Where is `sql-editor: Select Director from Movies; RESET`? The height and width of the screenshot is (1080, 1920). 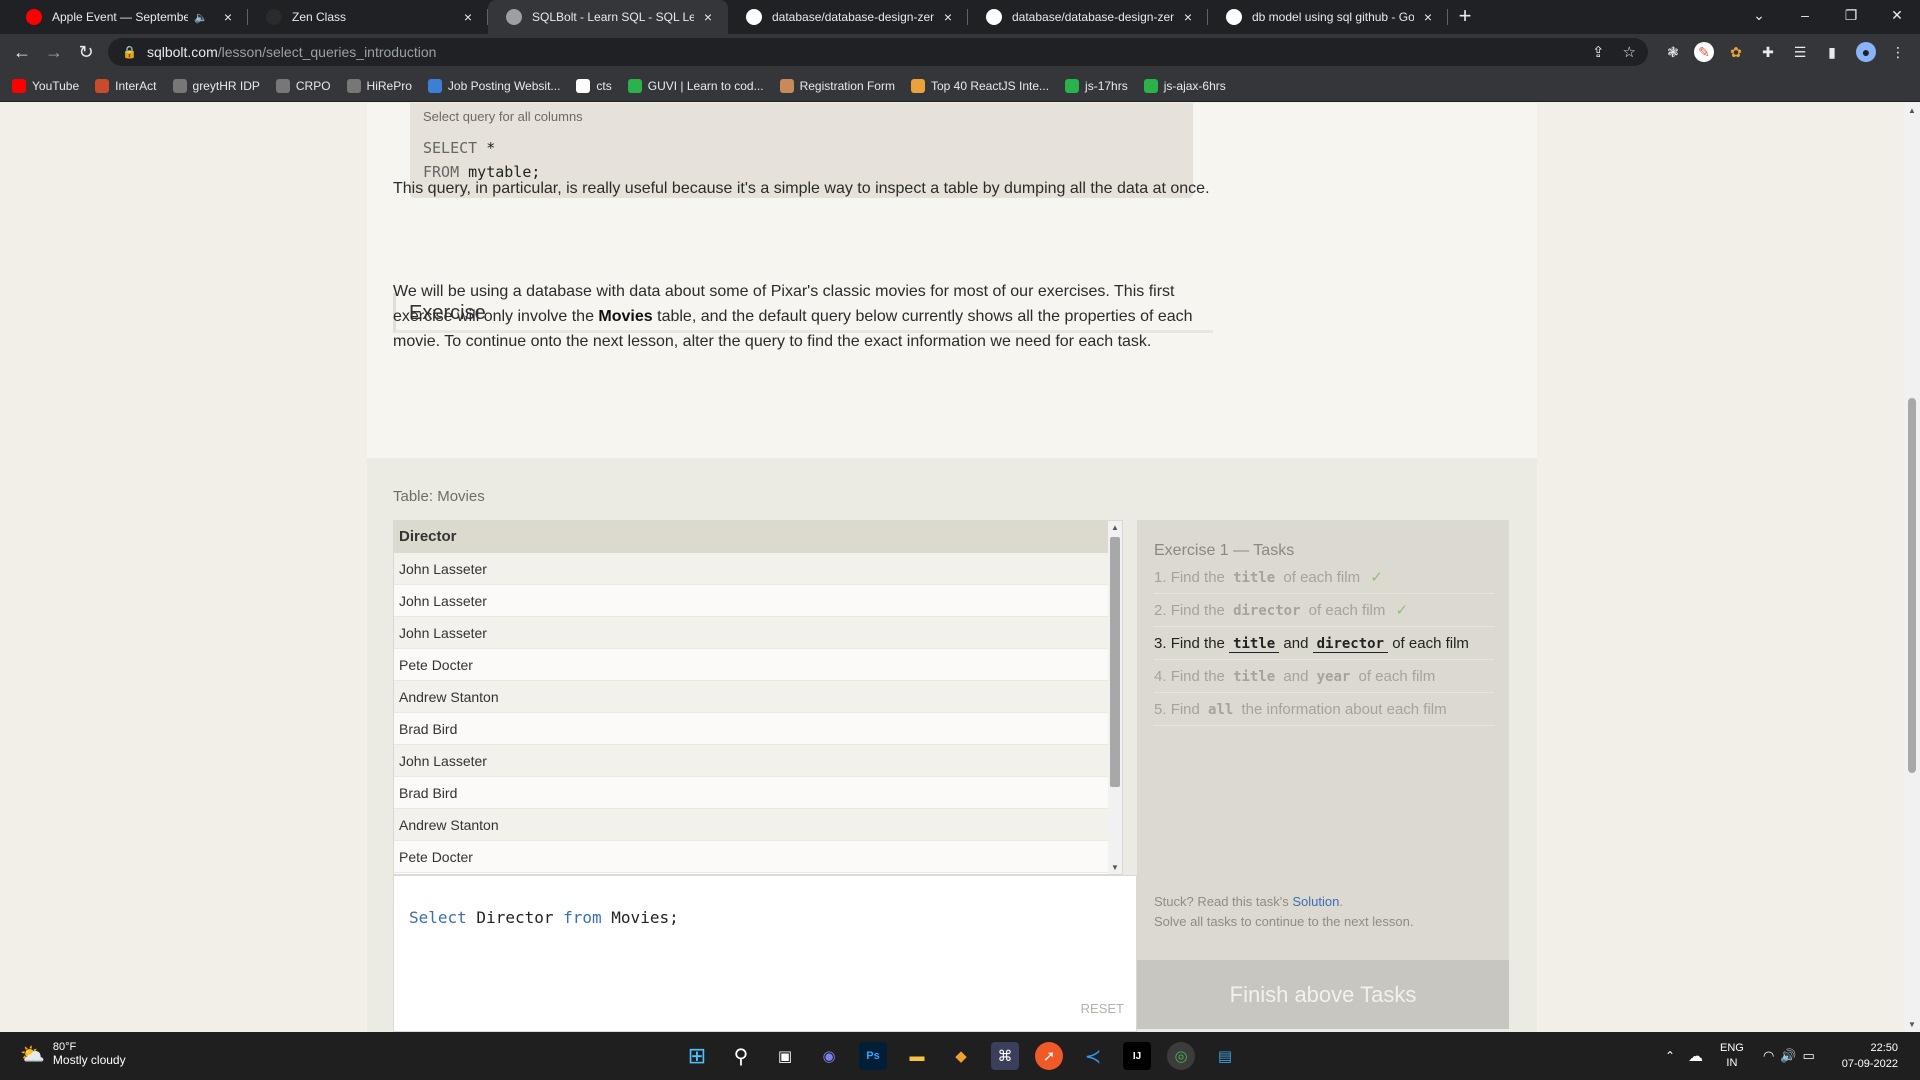
sql-editor: Select Director from Movies; RESET is located at coordinates (765, 953).